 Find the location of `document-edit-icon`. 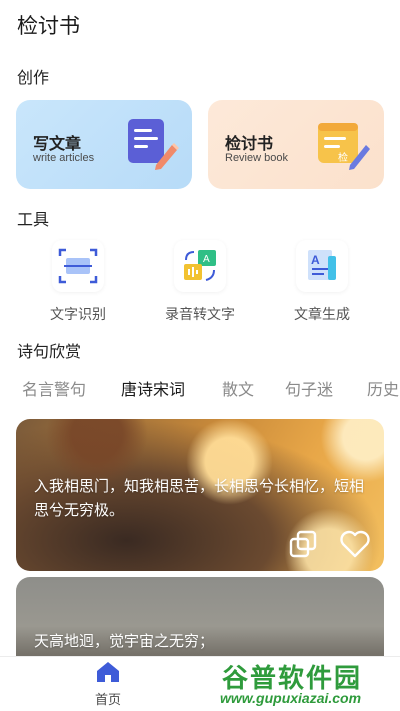

document-edit-icon is located at coordinates (153, 144).